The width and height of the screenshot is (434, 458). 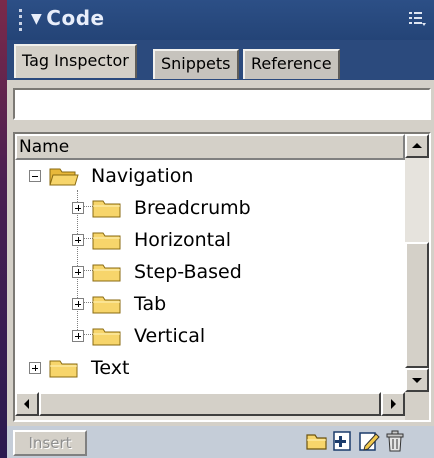 I want to click on edit-snippet-icon, so click(x=369, y=441).